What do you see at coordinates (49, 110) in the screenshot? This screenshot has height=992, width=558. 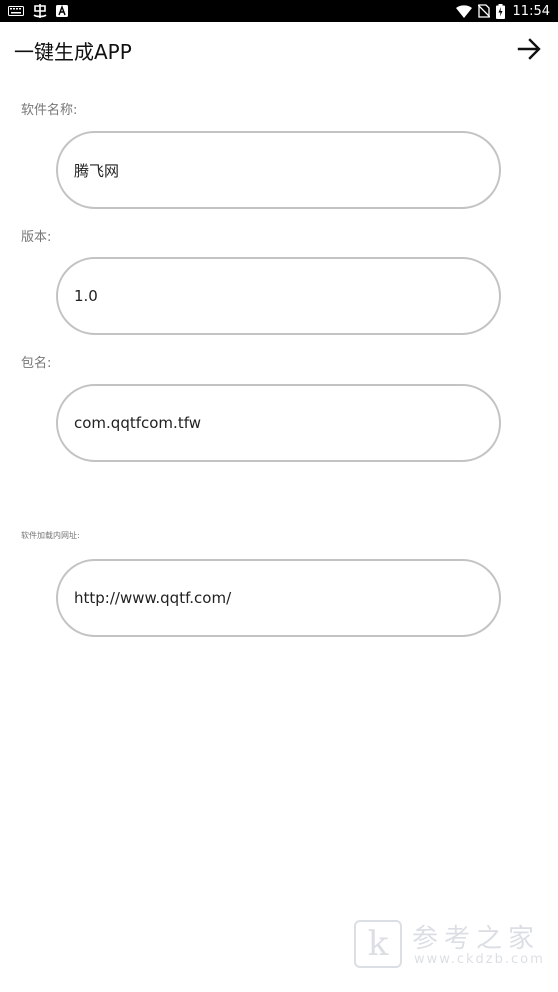 I see `app-name-label: 软件名称:` at bounding box center [49, 110].